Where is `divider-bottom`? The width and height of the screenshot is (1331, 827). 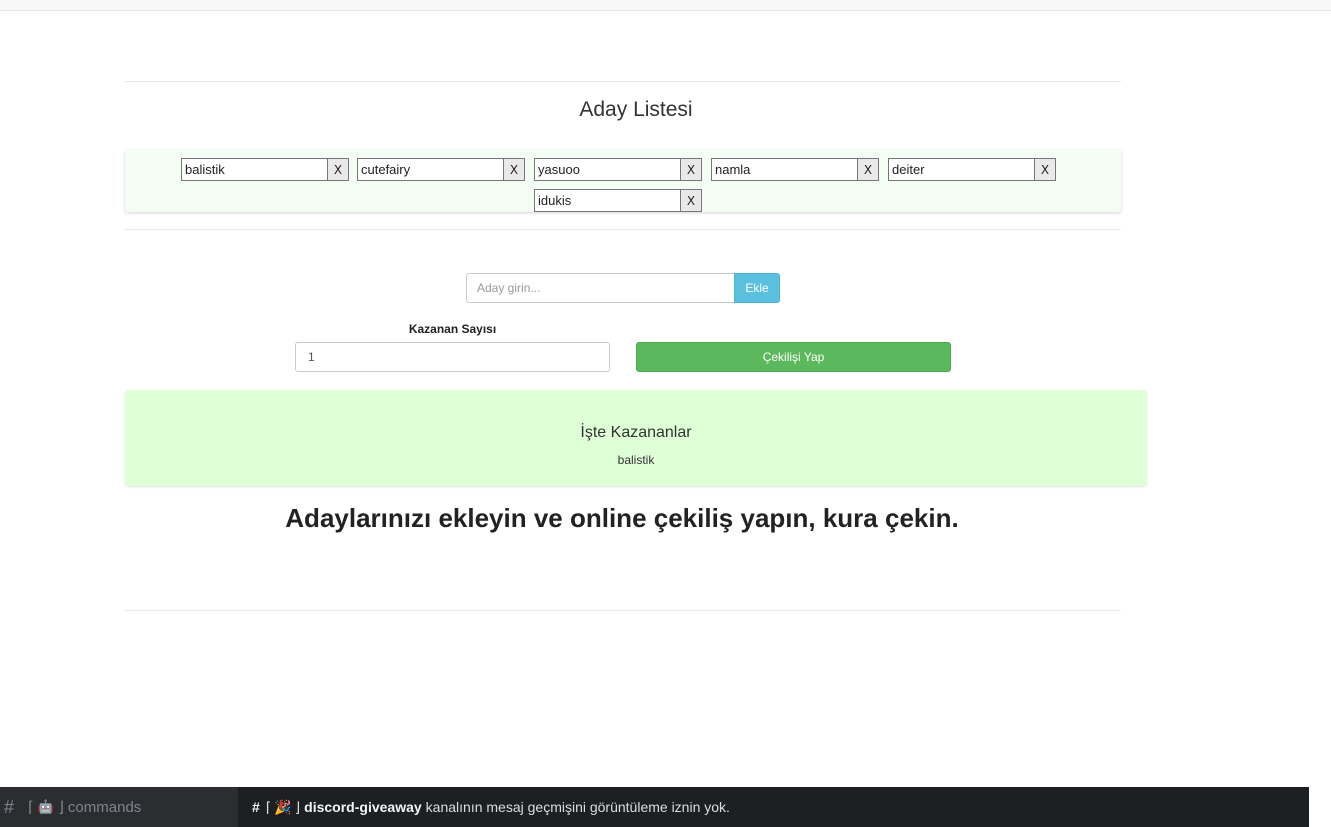
divider-bottom is located at coordinates (622, 610).